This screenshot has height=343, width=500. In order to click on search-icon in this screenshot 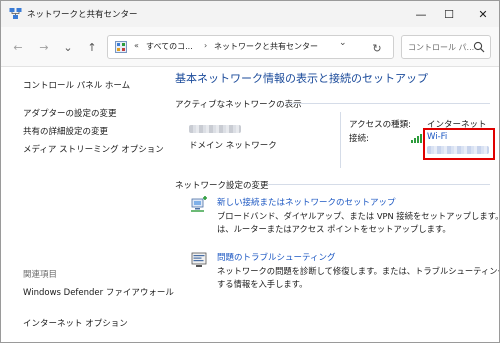, I will do `click(479, 47)`.